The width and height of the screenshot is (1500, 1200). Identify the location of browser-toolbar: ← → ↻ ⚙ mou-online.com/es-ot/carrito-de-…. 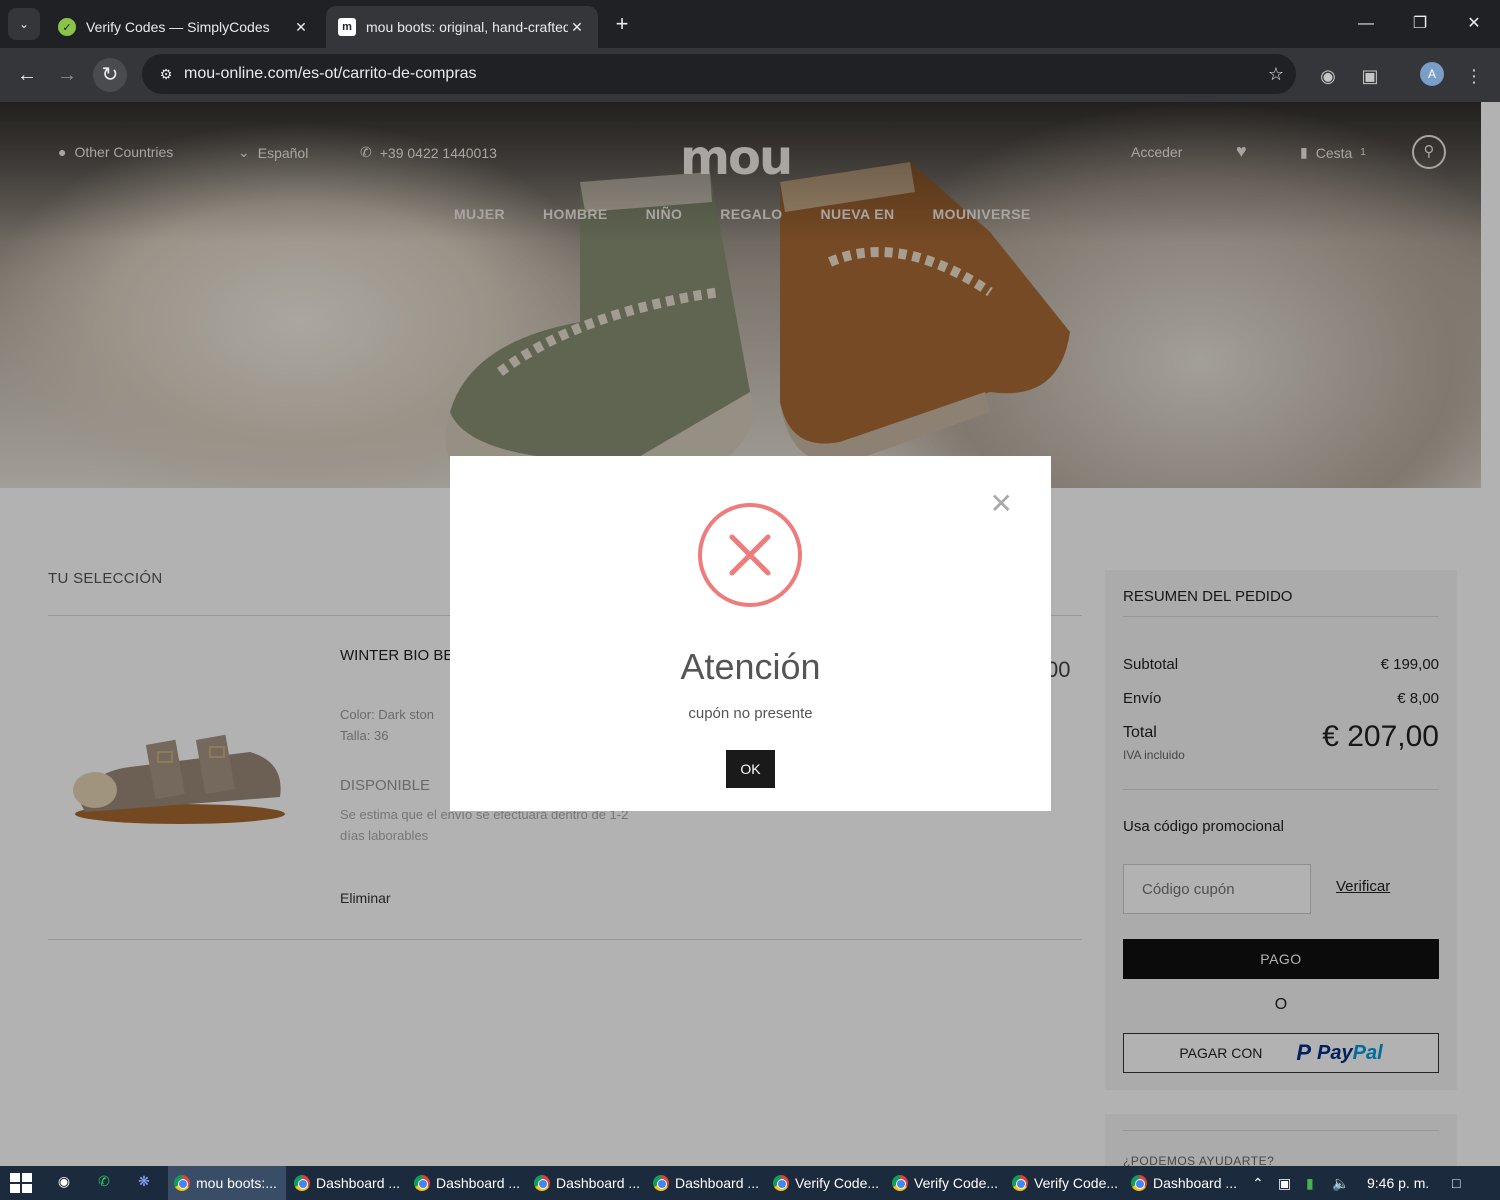
(750, 75).